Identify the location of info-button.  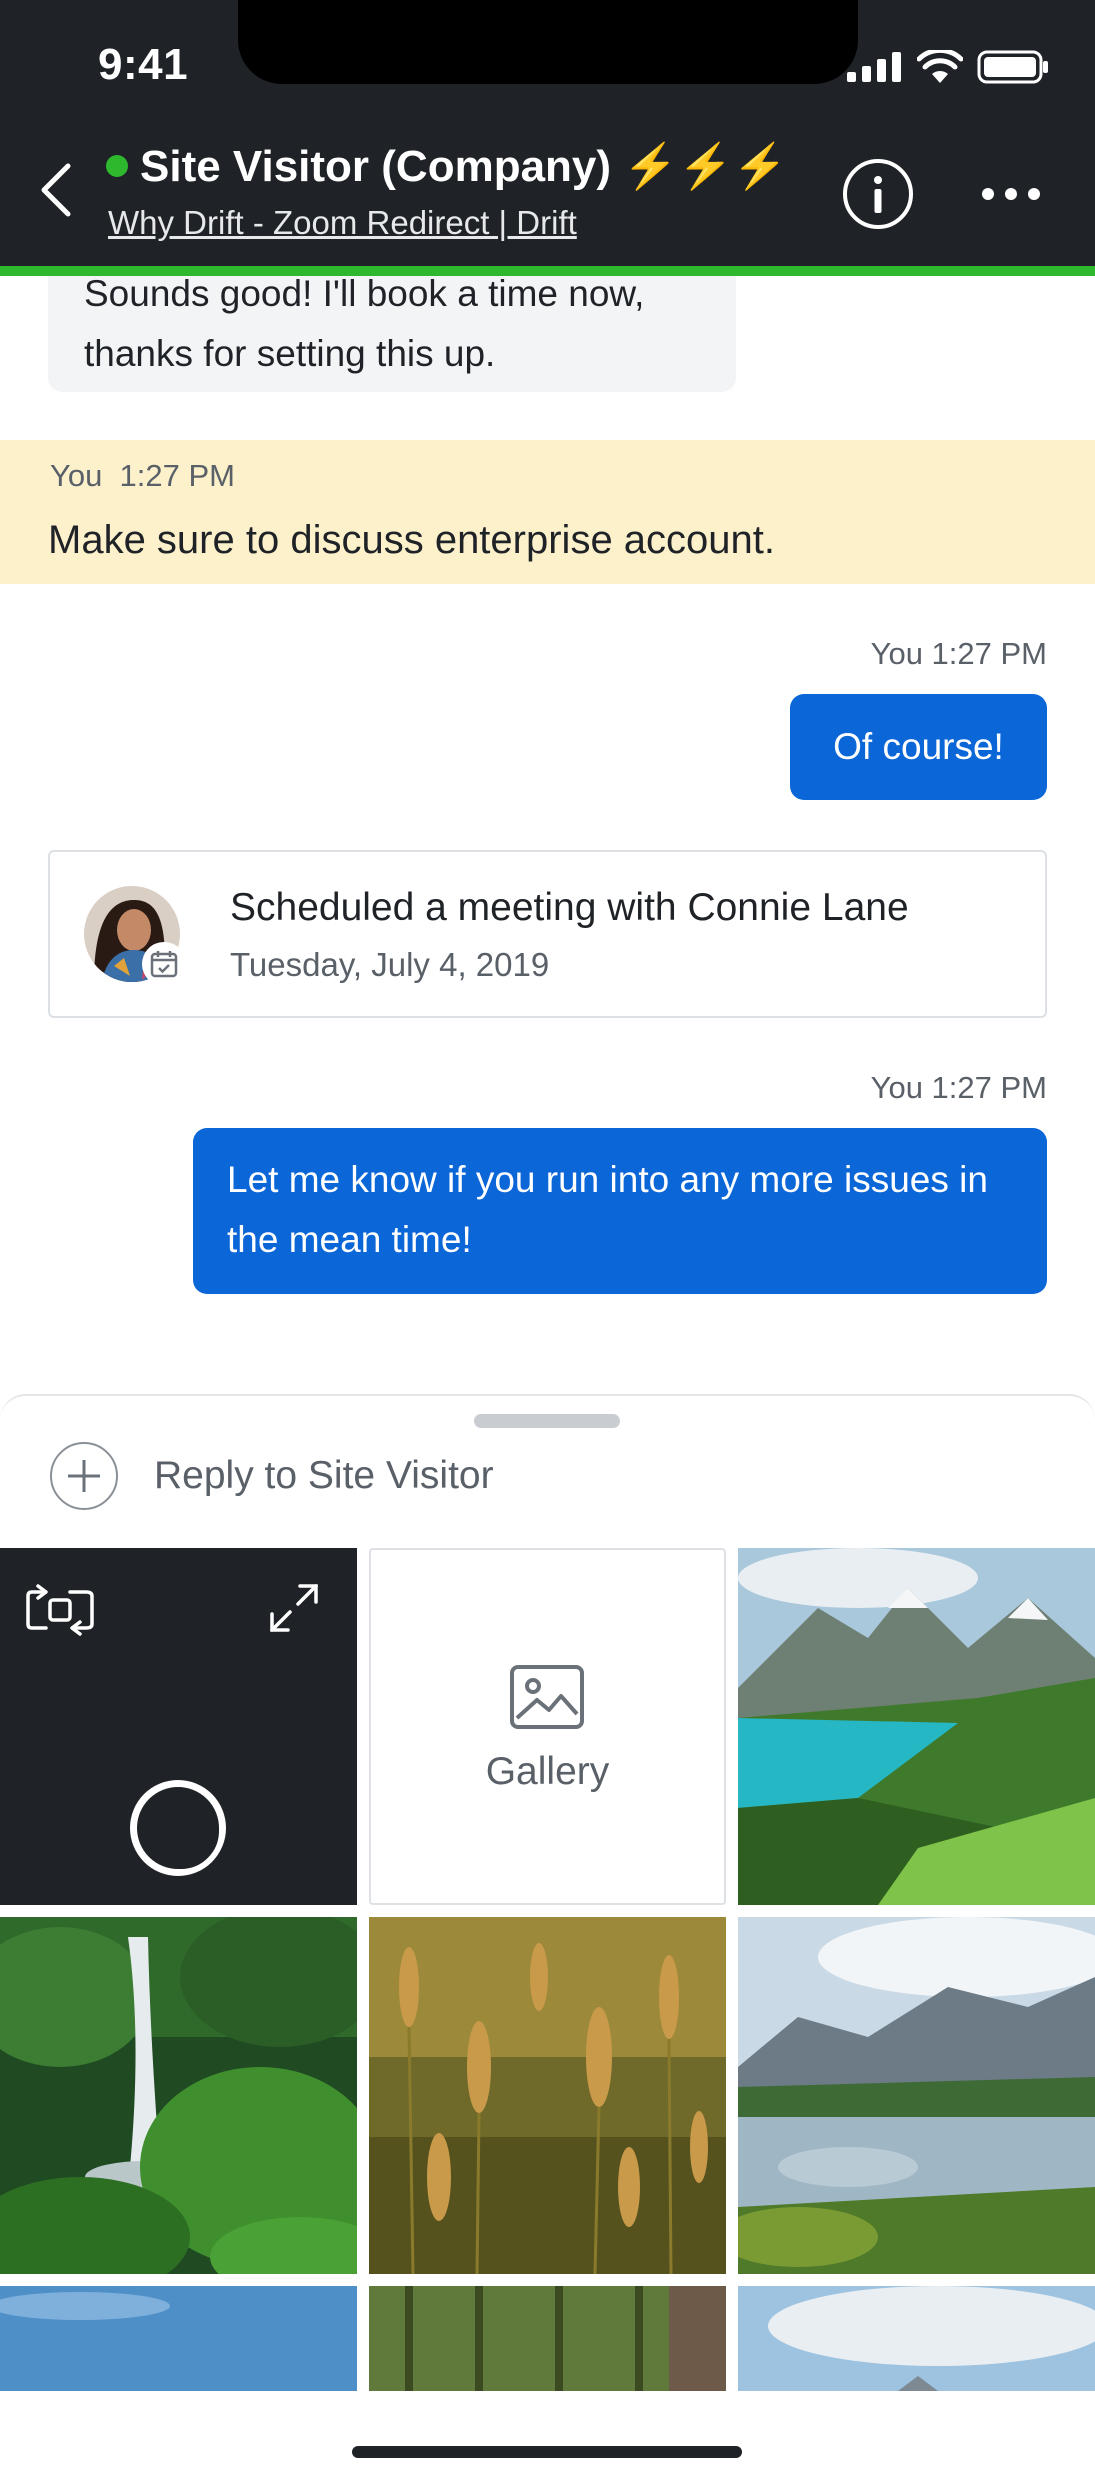
(878, 194).